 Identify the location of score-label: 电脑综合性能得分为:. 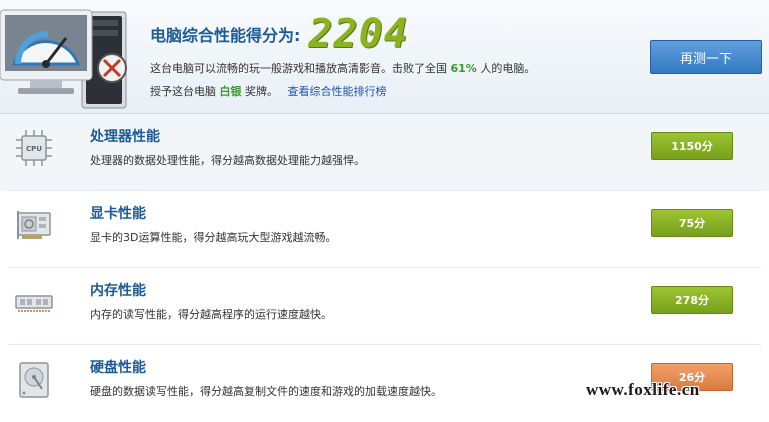
(225, 35).